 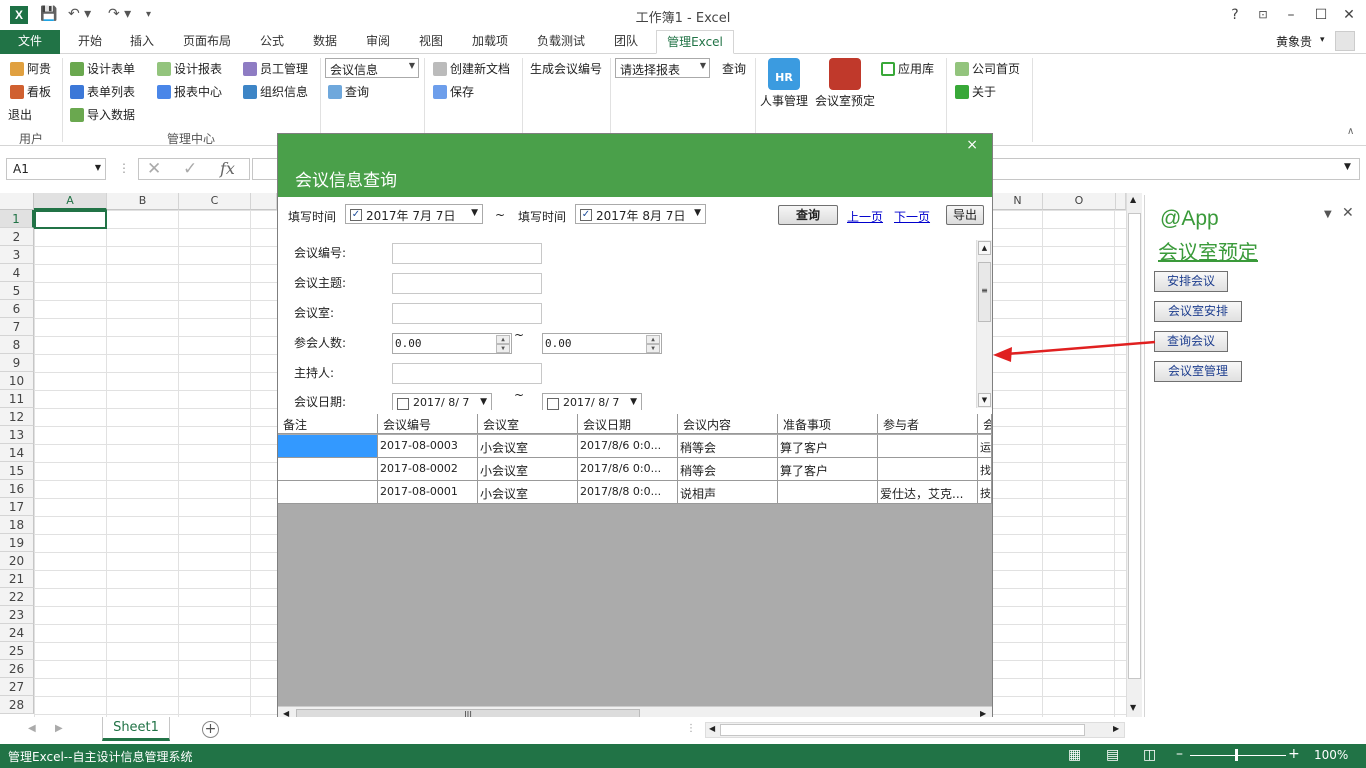 What do you see at coordinates (985, 492) in the screenshot?
I see `table-cell: 技` at bounding box center [985, 492].